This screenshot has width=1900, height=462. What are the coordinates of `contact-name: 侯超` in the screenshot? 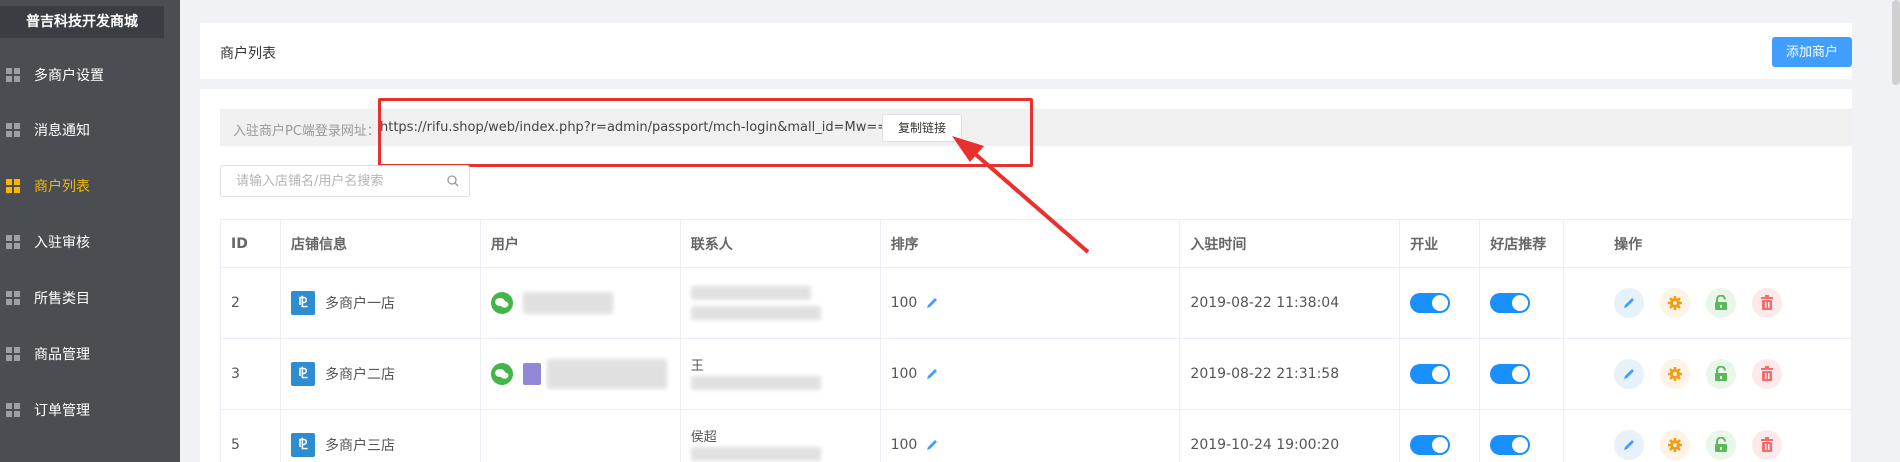 It's located at (703, 437).